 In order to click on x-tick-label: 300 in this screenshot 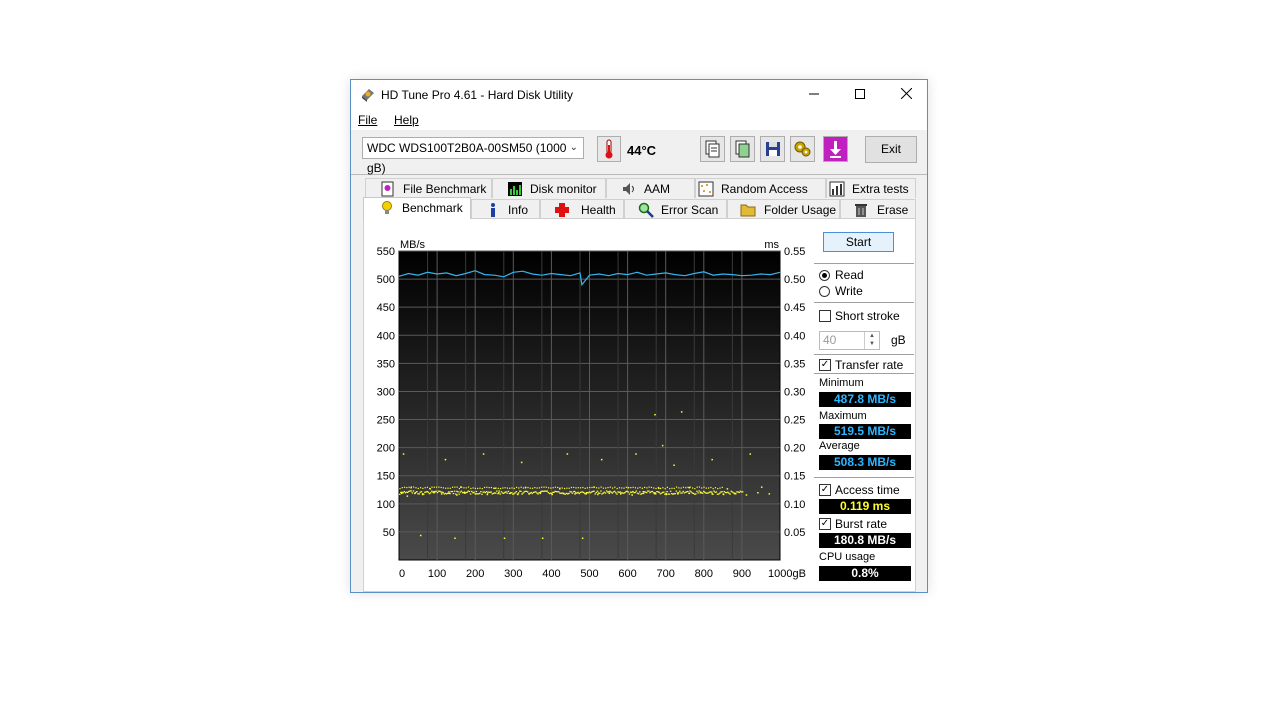, I will do `click(513, 574)`.